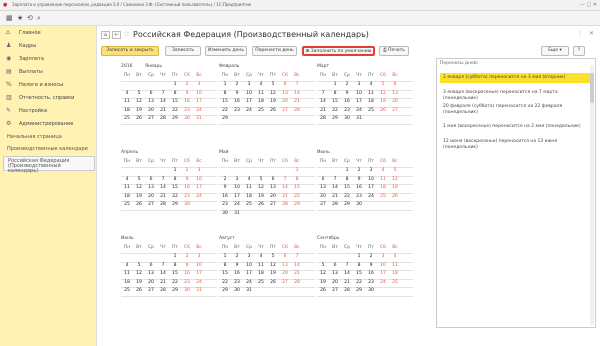  I want to click on fill-default-button: ⊞ Заполнить по умолчанию, so click(338, 51).